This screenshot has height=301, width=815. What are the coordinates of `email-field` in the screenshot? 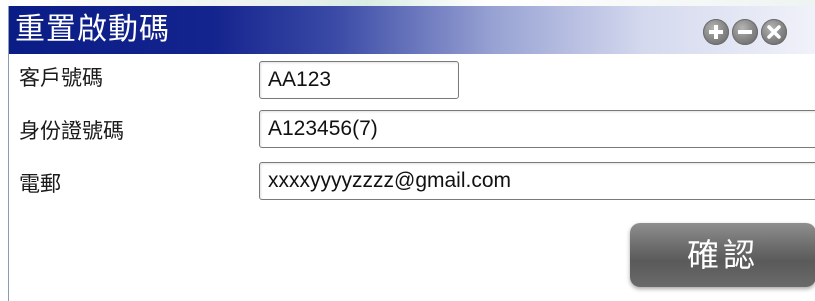 It's located at (537, 181).